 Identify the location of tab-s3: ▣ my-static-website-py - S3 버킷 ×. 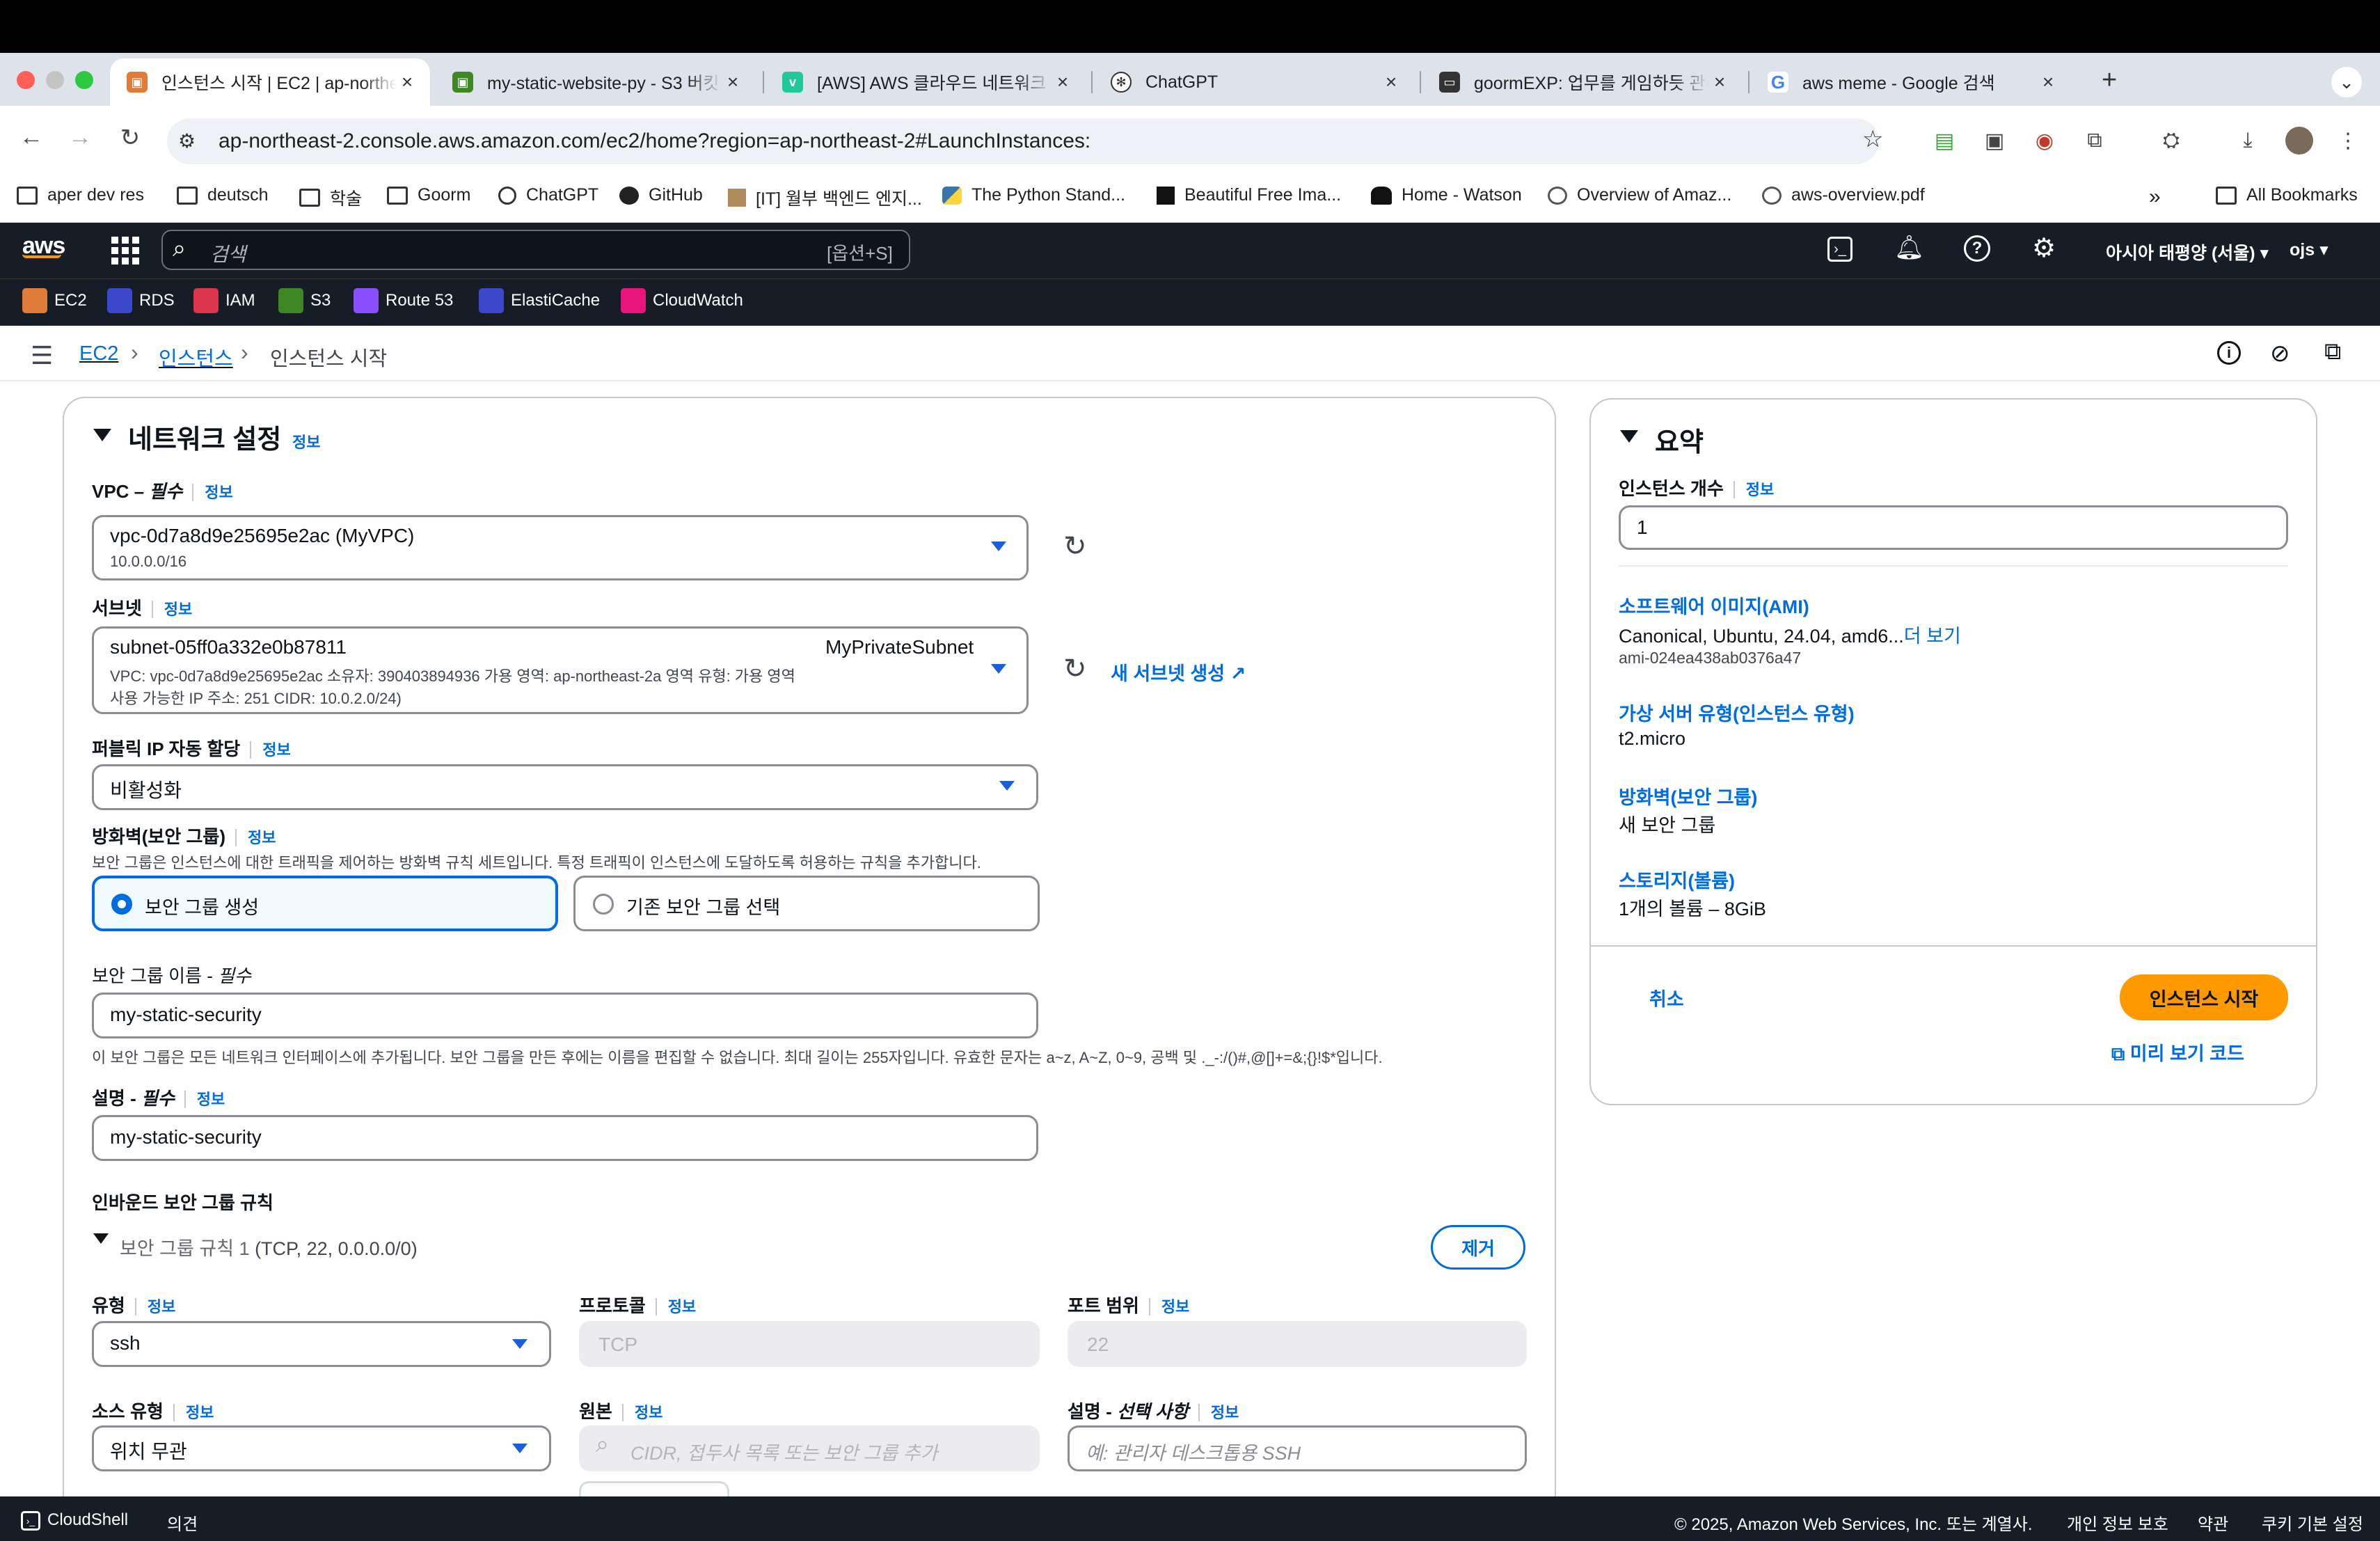
(596, 82).